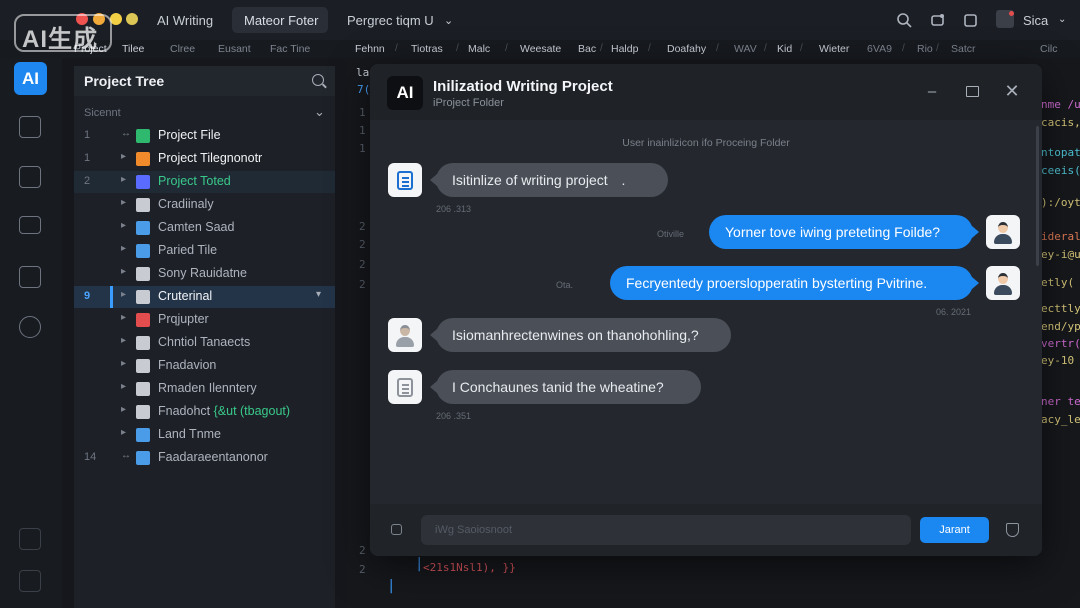  Describe the element at coordinates (234, 49) in the screenshot. I see `menu-item: Eusant` at that location.